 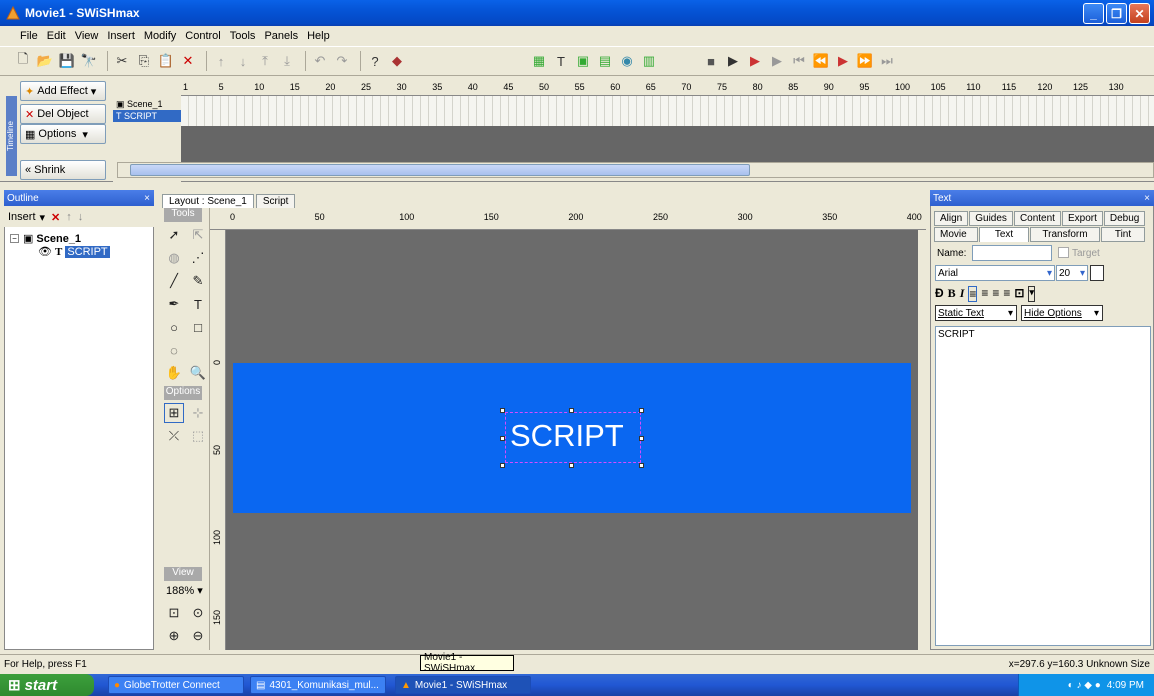 I want to click on delete-icon: ✕, so click(x=55, y=217).